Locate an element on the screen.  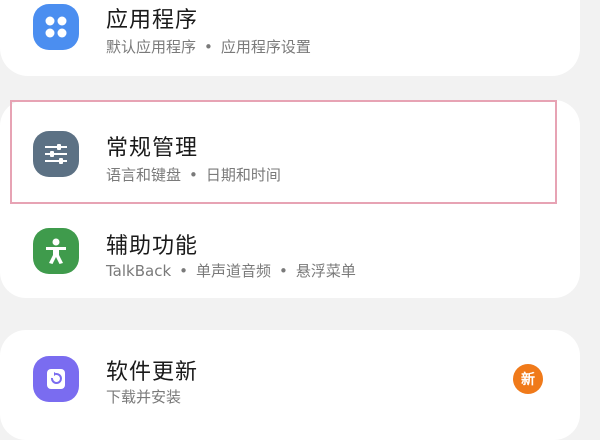
subtitle-part: 单声道音频 is located at coordinates (234, 271).